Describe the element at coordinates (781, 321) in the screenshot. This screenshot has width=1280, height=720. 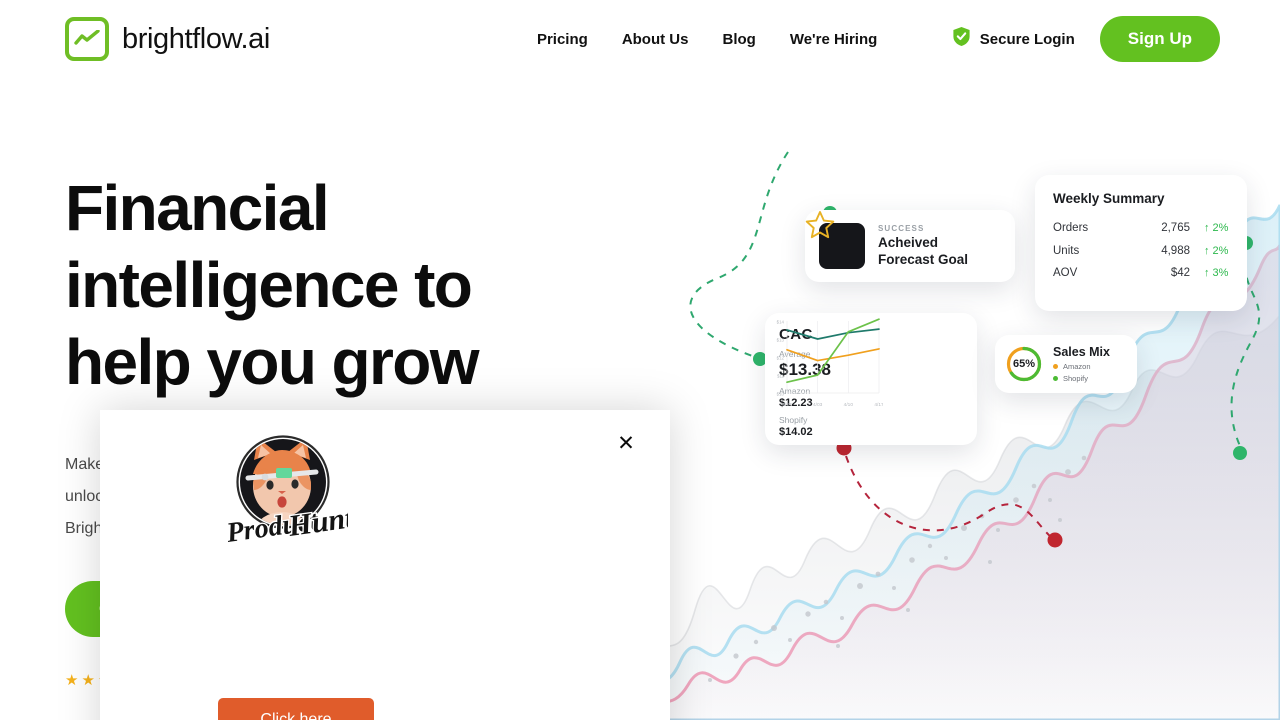
I see `svg-text: $14` at that location.